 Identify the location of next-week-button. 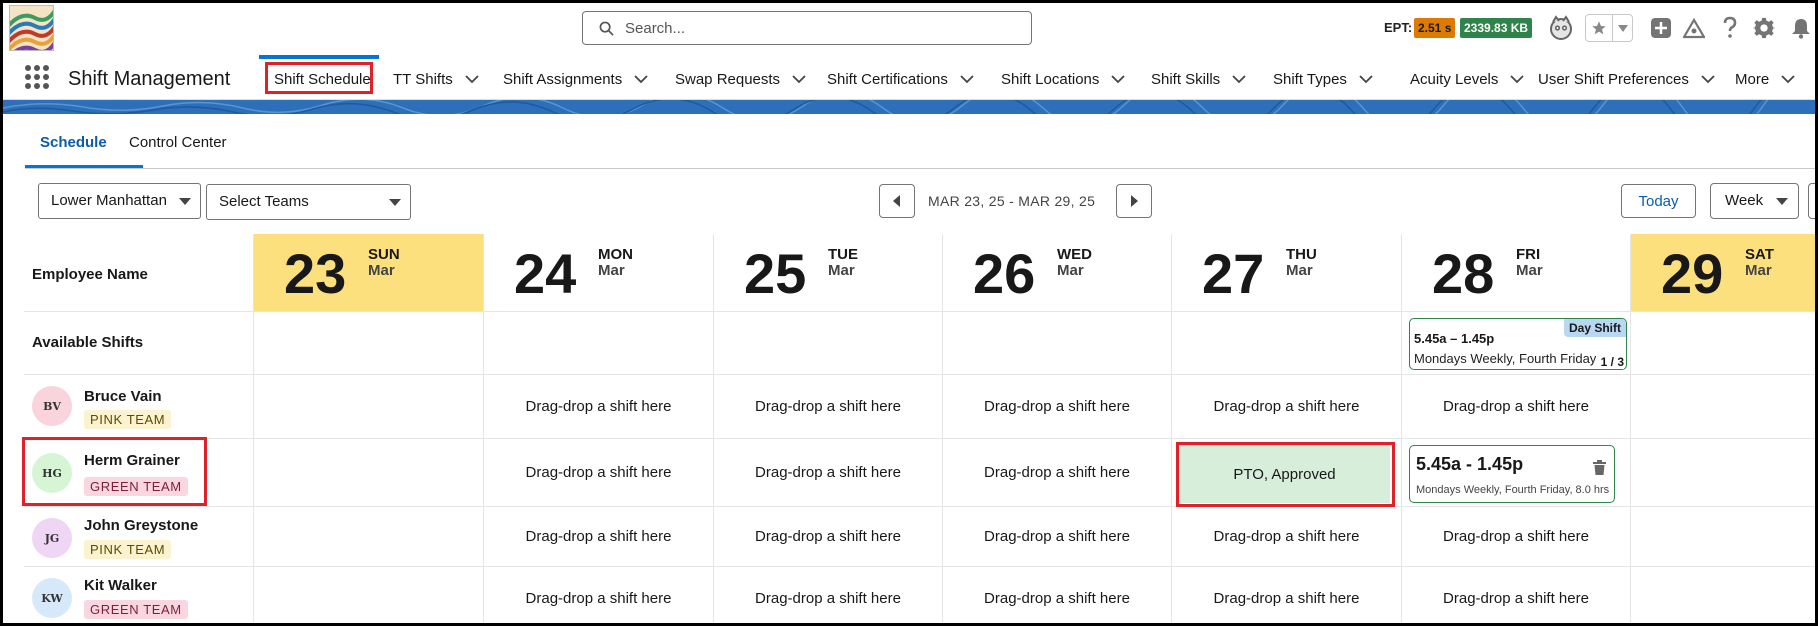
(1134, 201).